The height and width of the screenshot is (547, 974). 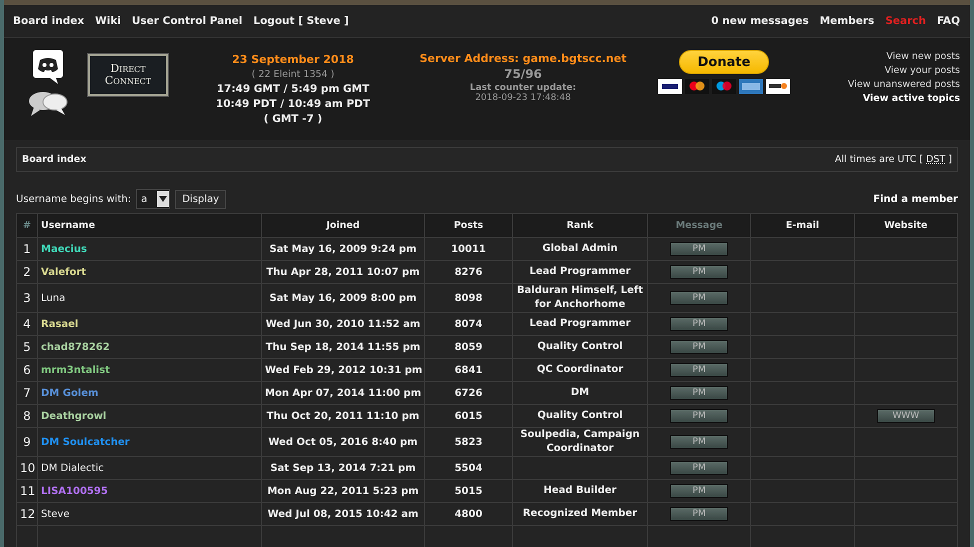 I want to click on username-link: Rasael, so click(x=59, y=324).